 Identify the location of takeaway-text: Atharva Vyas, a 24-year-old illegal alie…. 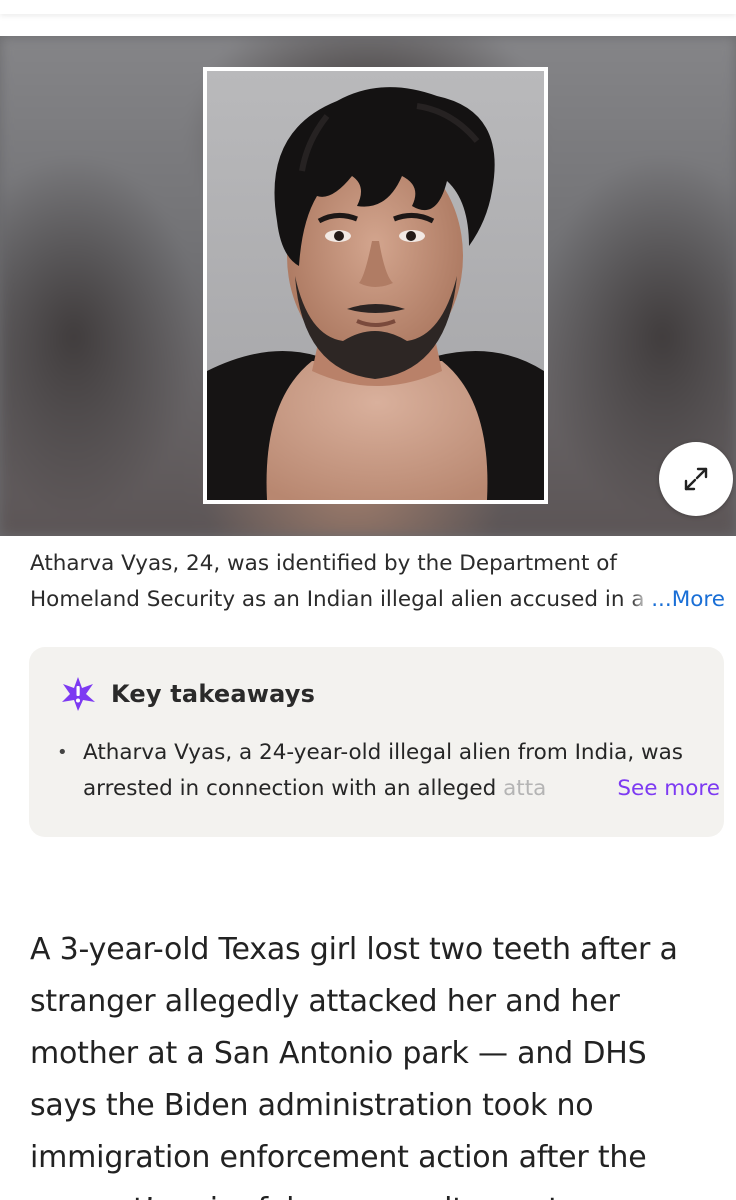
(401, 771).